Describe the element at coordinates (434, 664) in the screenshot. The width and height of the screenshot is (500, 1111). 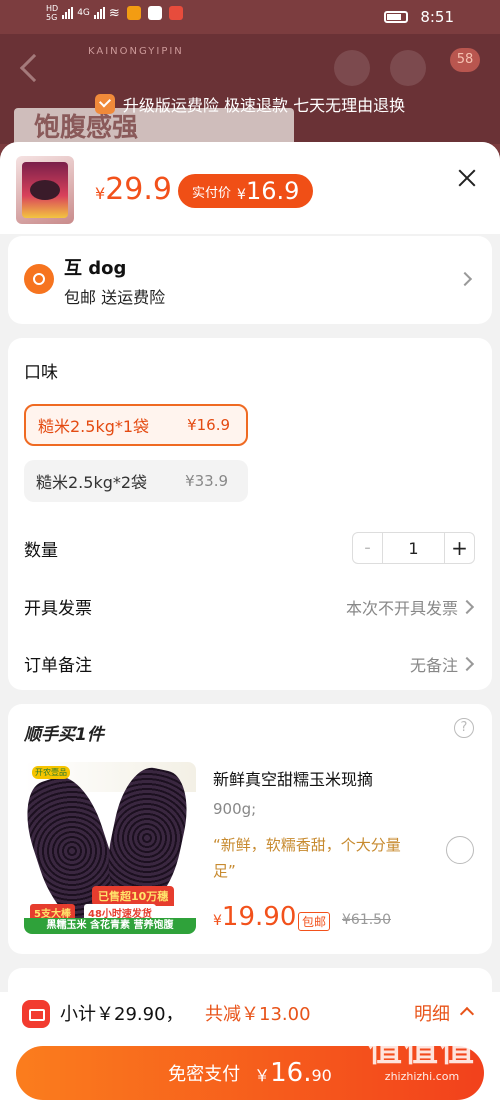
I see `order-note-value: 无备注` at that location.